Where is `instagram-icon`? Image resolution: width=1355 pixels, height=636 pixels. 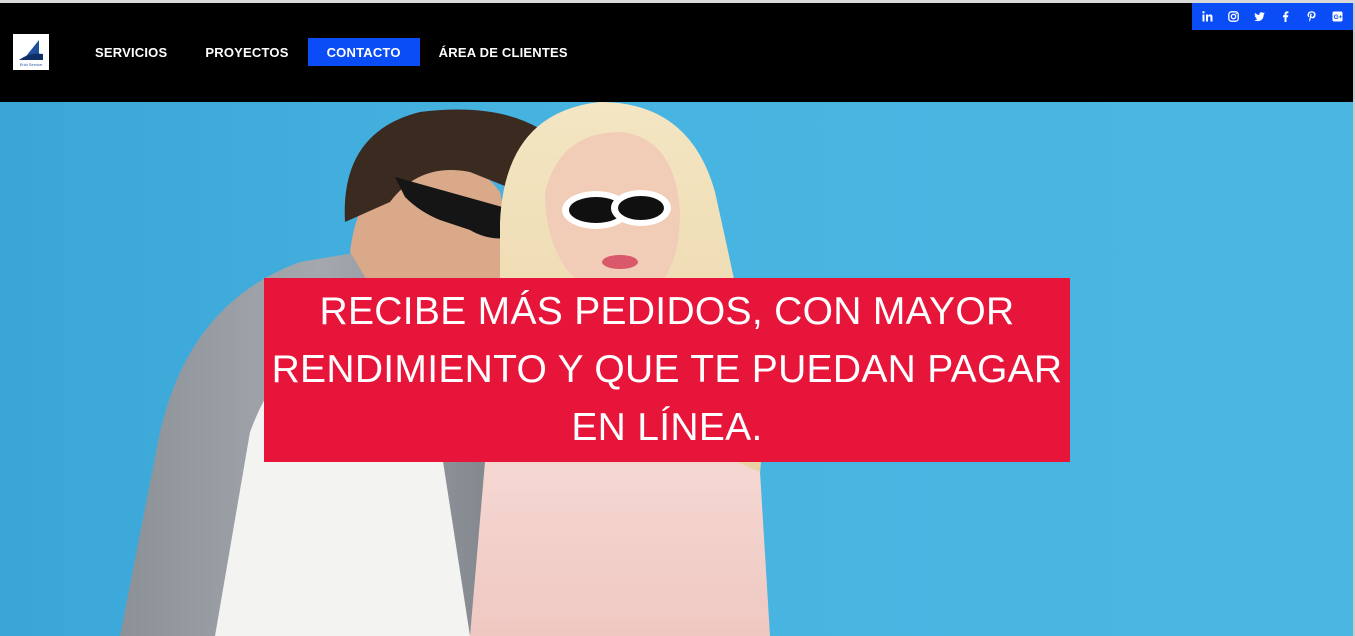
instagram-icon is located at coordinates (1233, 17).